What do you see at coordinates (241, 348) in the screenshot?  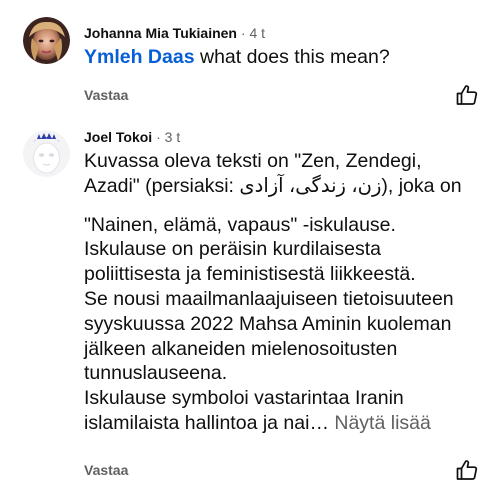 I see `comment-line: jälkeen alkaneiden mielenosoitusten` at bounding box center [241, 348].